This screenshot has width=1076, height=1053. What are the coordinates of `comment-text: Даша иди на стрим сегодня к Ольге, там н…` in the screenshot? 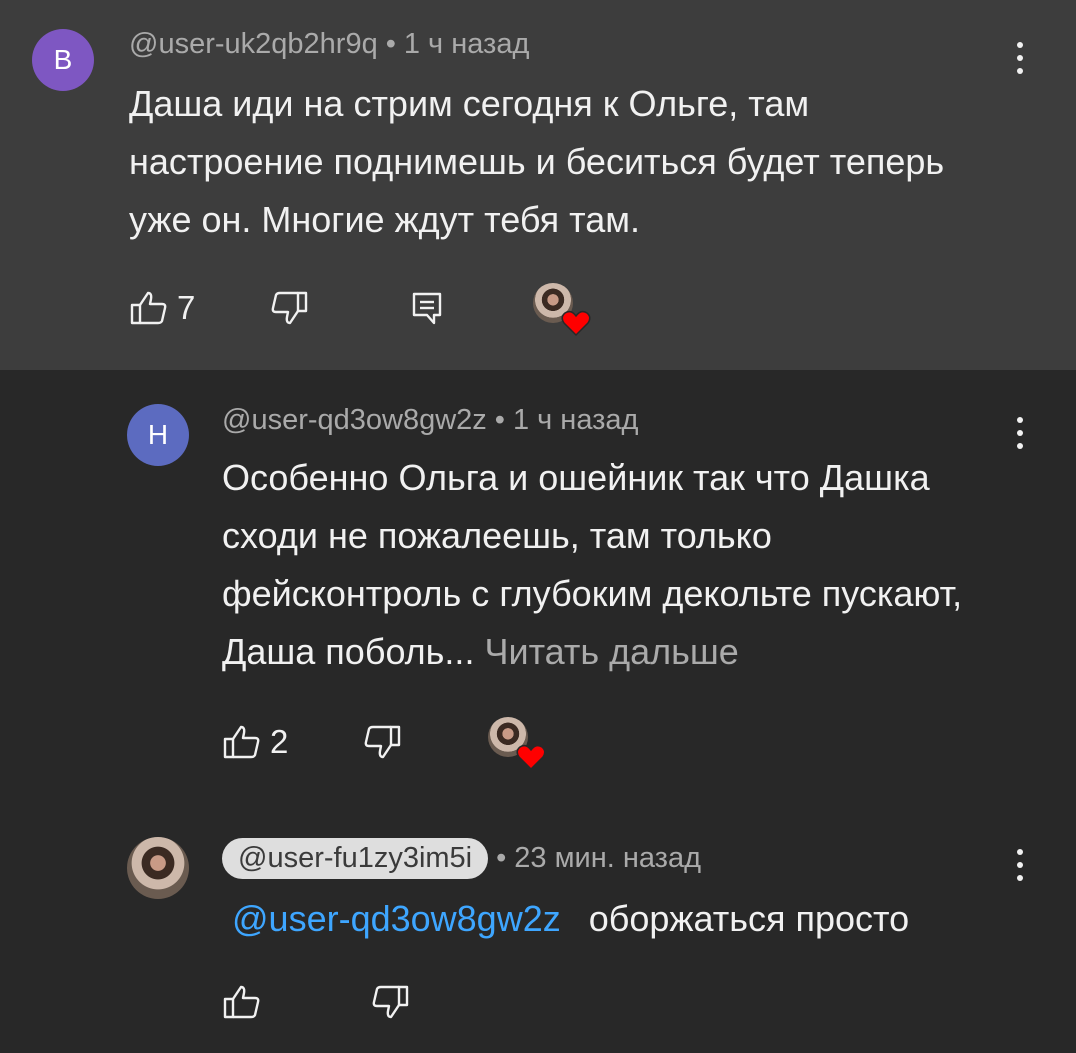 It's located at (537, 161).